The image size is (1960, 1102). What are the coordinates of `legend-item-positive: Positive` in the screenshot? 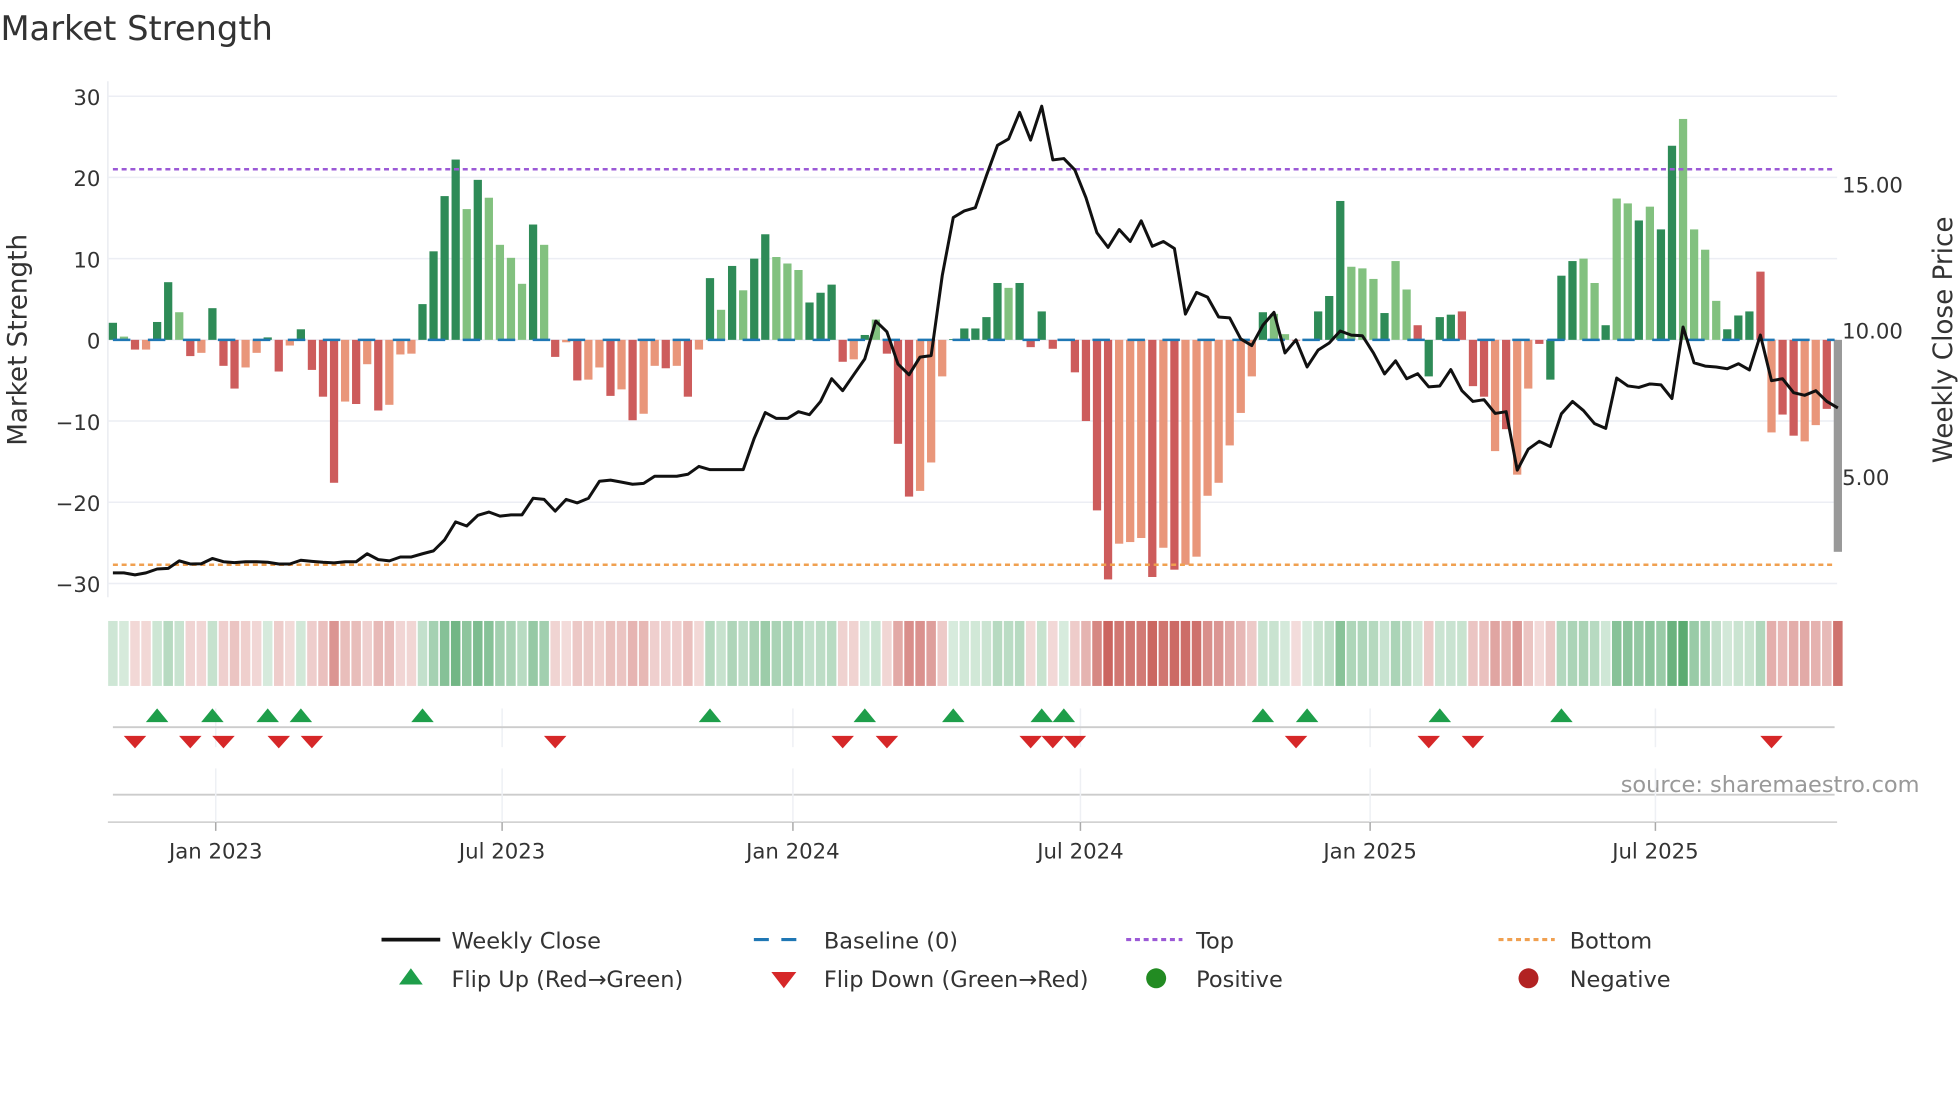 It's located at (1214, 980).